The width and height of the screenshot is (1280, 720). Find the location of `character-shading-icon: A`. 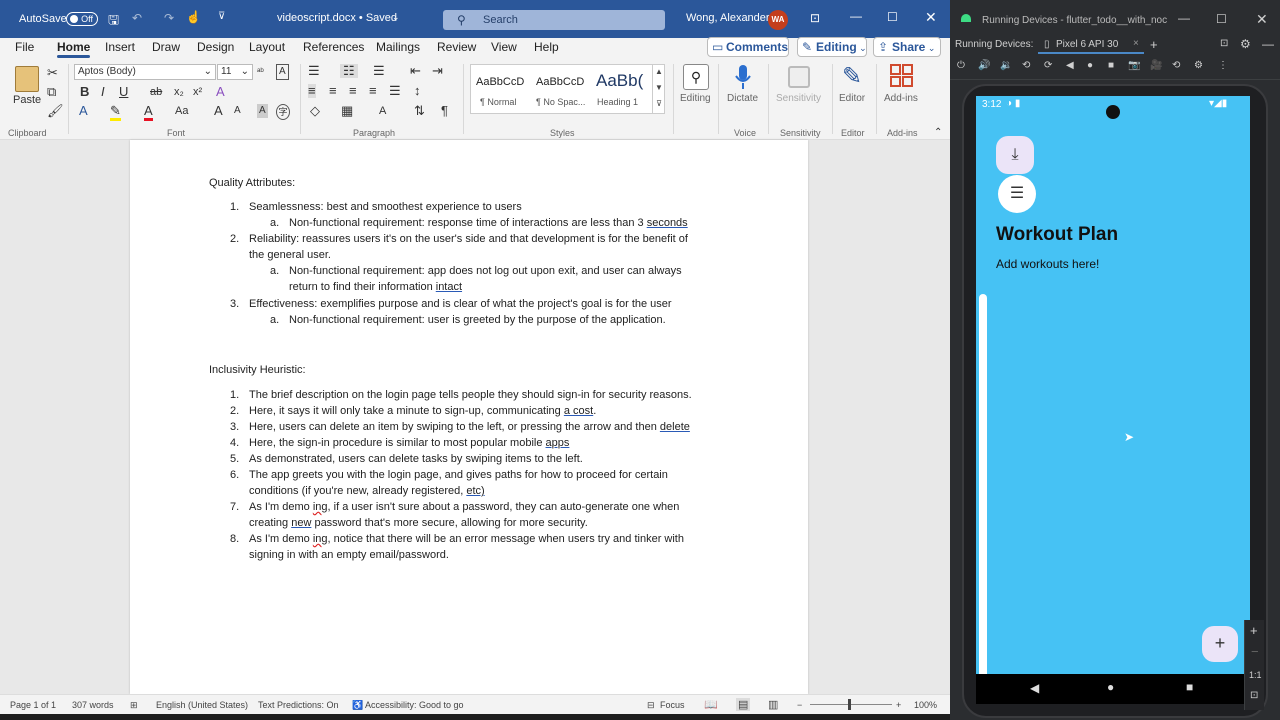

character-shading-icon: A is located at coordinates (262, 111).